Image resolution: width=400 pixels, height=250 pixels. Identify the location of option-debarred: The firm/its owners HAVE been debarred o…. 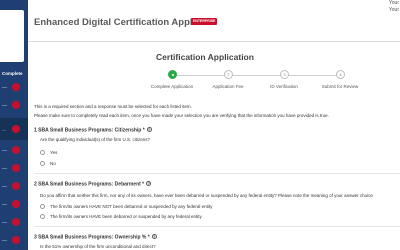
(121, 216).